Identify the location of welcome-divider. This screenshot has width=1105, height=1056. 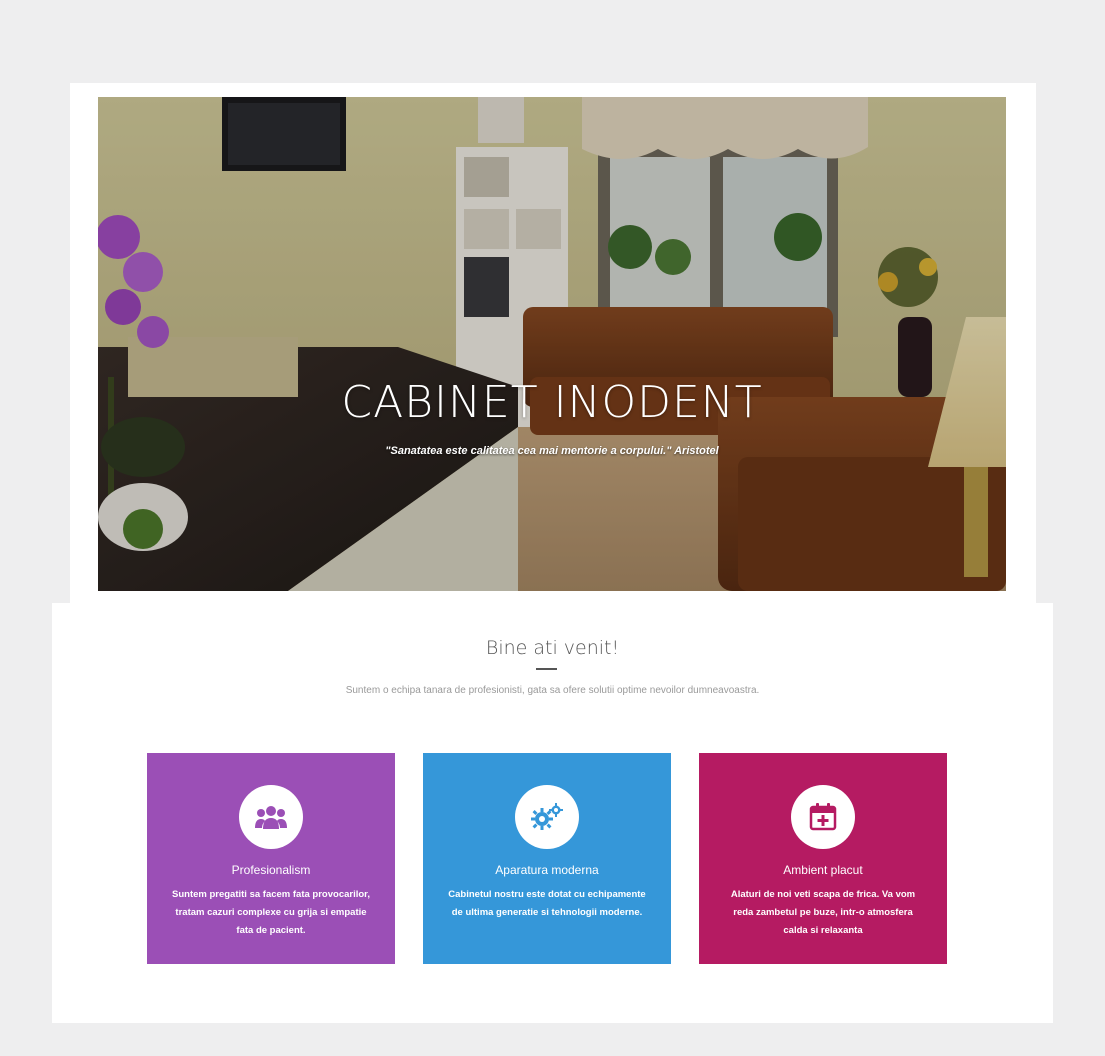
(546, 669).